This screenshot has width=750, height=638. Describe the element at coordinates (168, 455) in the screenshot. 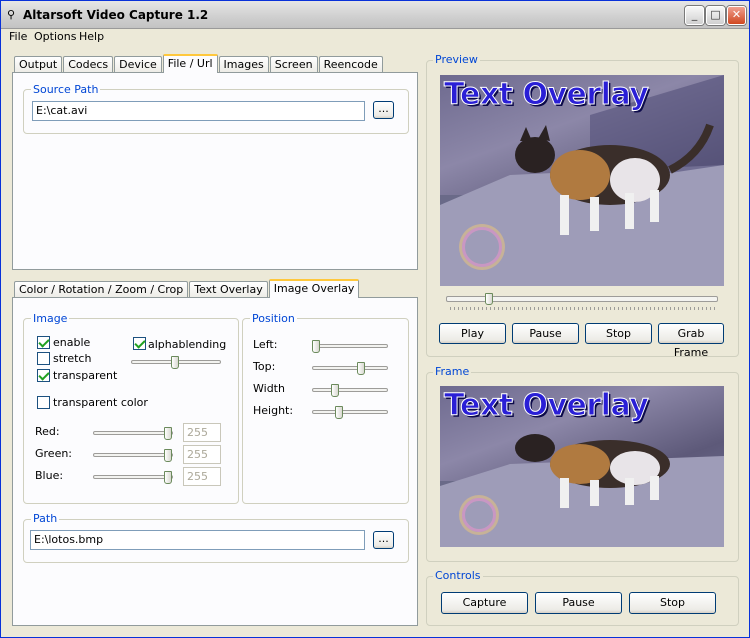

I see `green-slider-thumb` at that location.